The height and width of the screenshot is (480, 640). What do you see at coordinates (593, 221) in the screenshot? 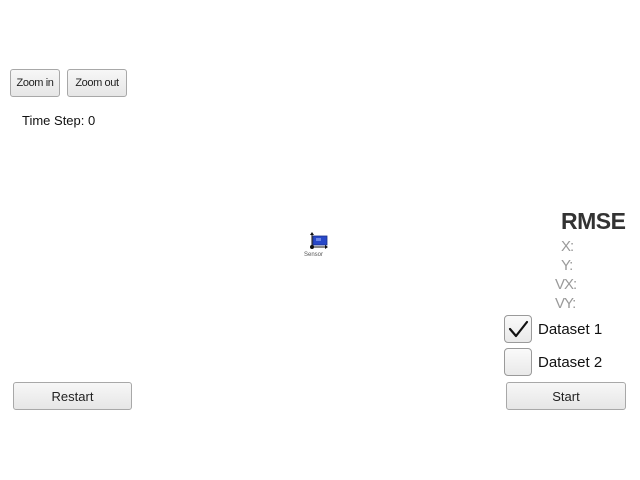
I see `rmse-title: RMSE` at bounding box center [593, 221].